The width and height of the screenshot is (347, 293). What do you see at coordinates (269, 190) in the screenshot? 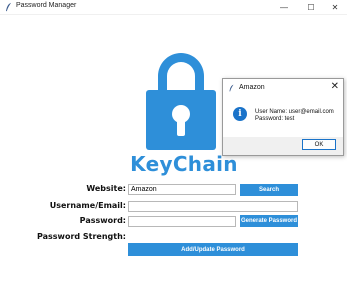
I see `search-button: Search` at bounding box center [269, 190].